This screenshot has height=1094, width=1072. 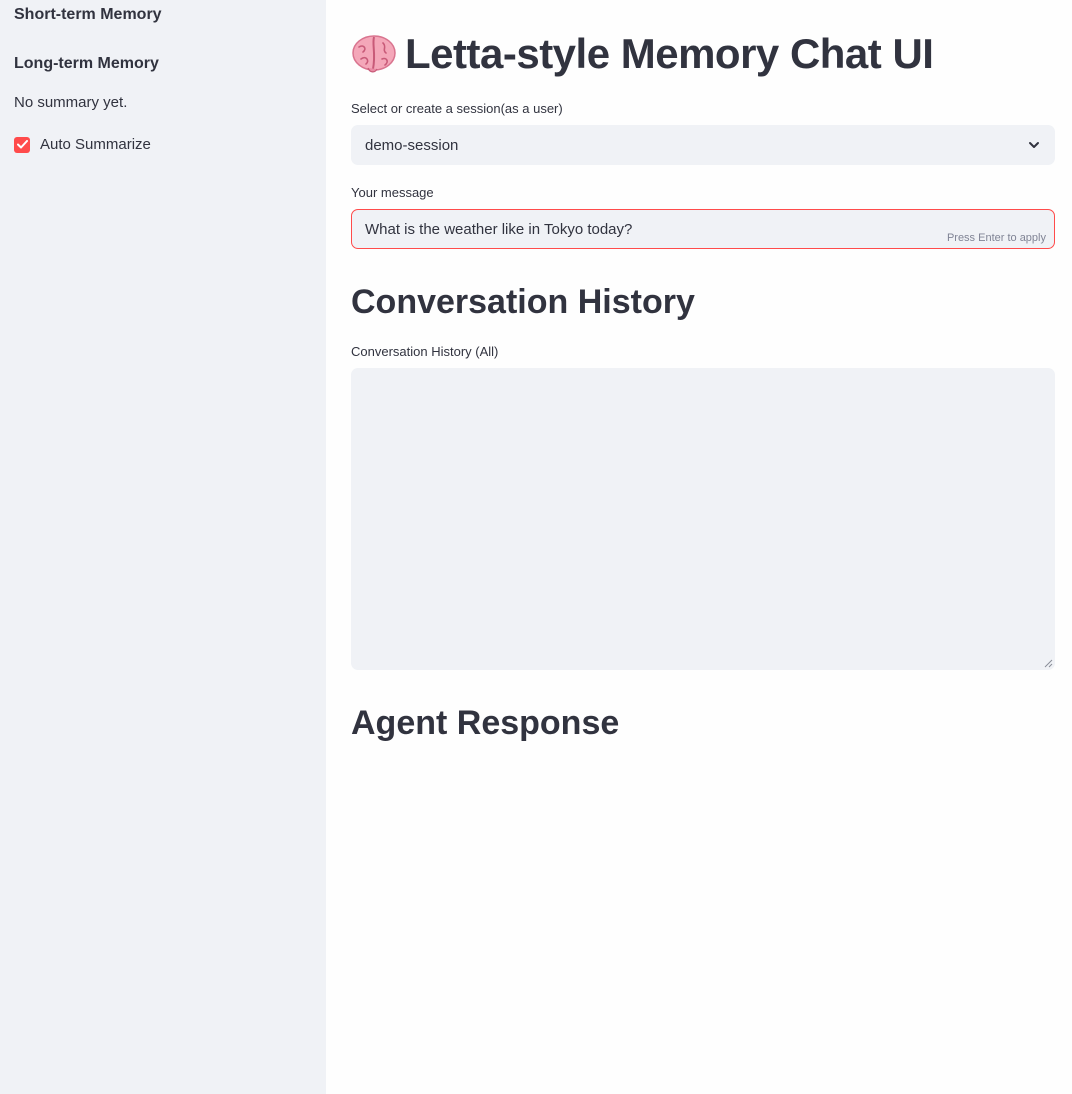 What do you see at coordinates (669, 53) in the screenshot?
I see `page-title: Letta-style Memory Chat UI` at bounding box center [669, 53].